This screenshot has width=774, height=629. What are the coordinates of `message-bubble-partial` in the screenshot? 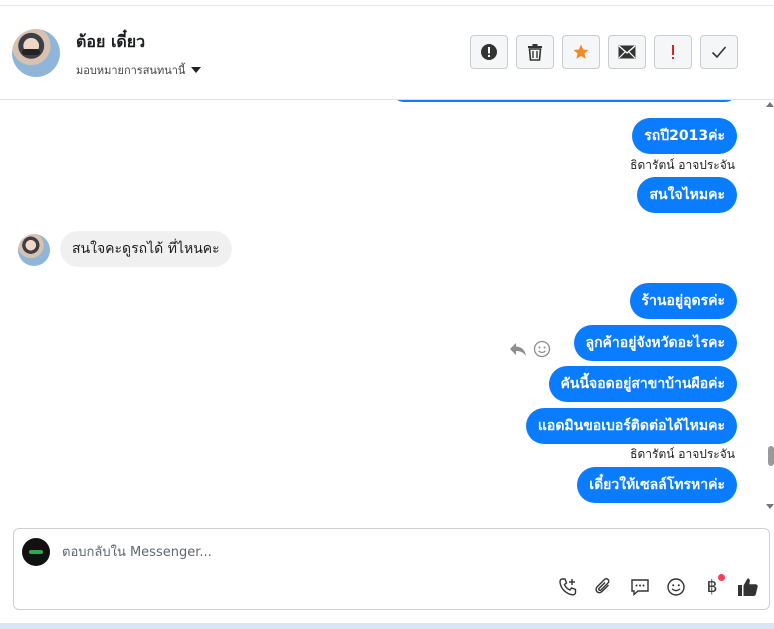 It's located at (564, 101).